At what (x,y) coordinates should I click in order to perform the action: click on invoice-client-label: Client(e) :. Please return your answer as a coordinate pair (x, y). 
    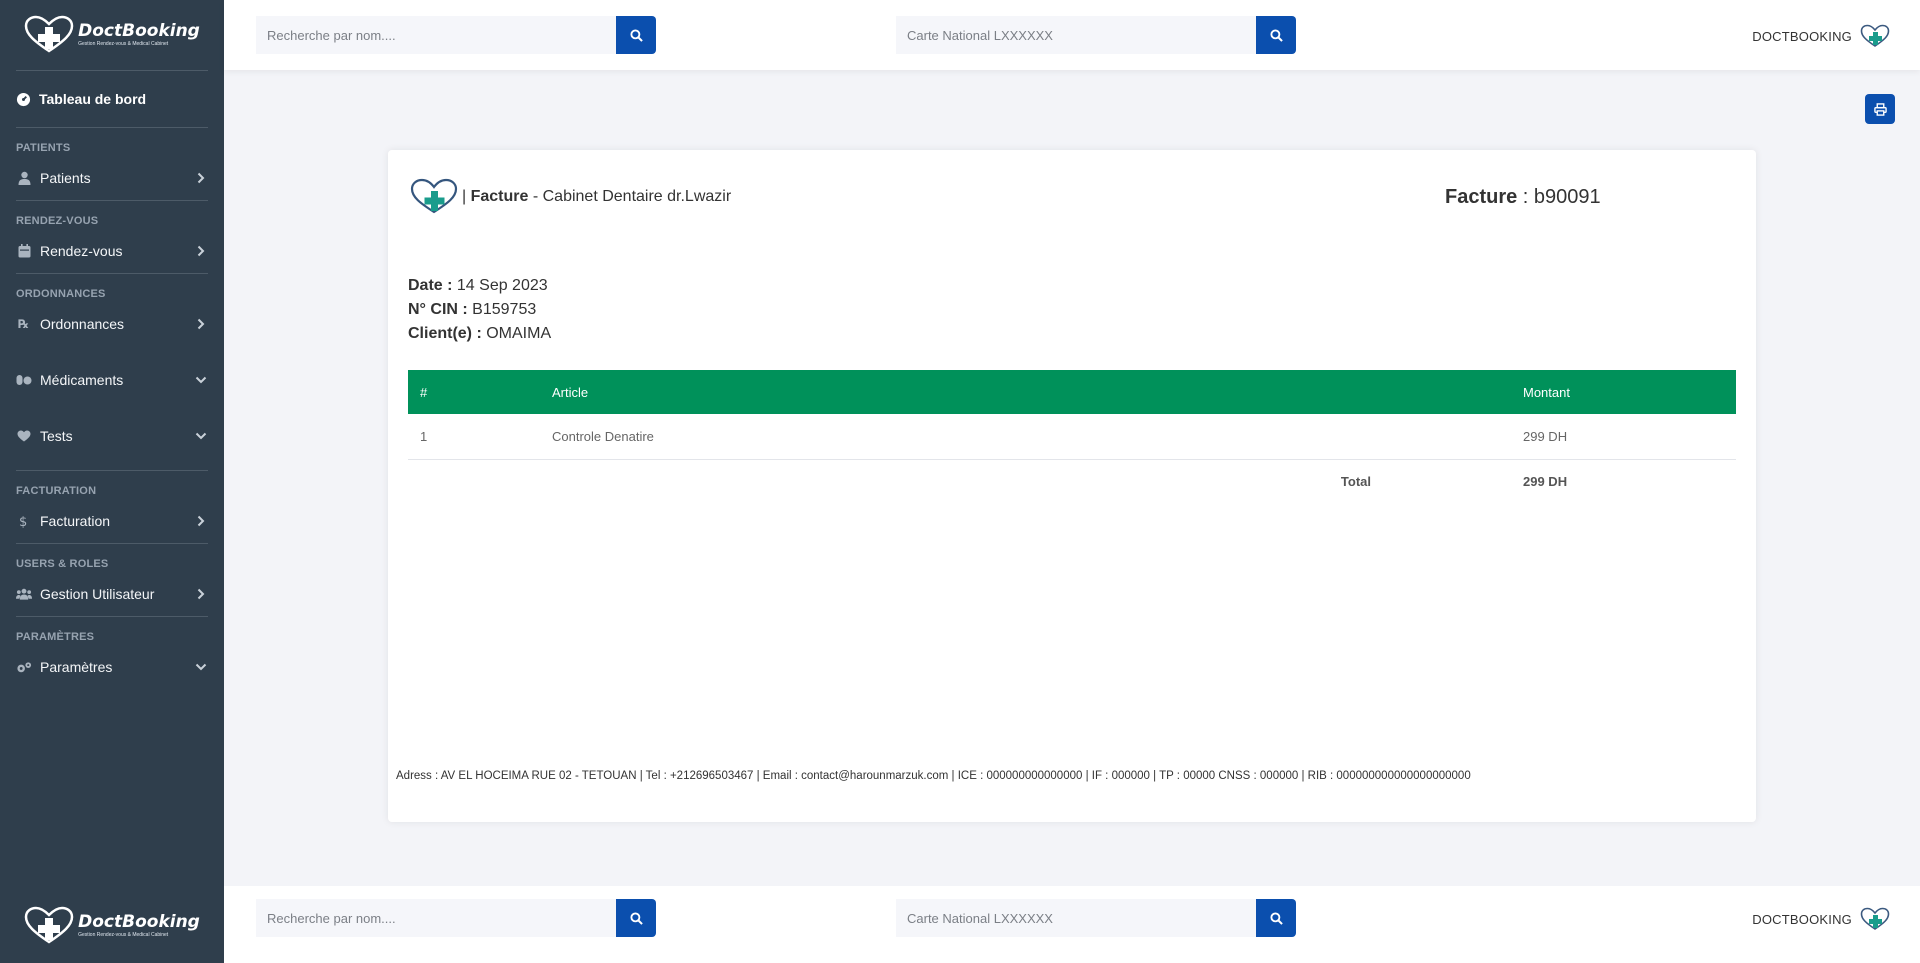
    Looking at the image, I should click on (445, 333).